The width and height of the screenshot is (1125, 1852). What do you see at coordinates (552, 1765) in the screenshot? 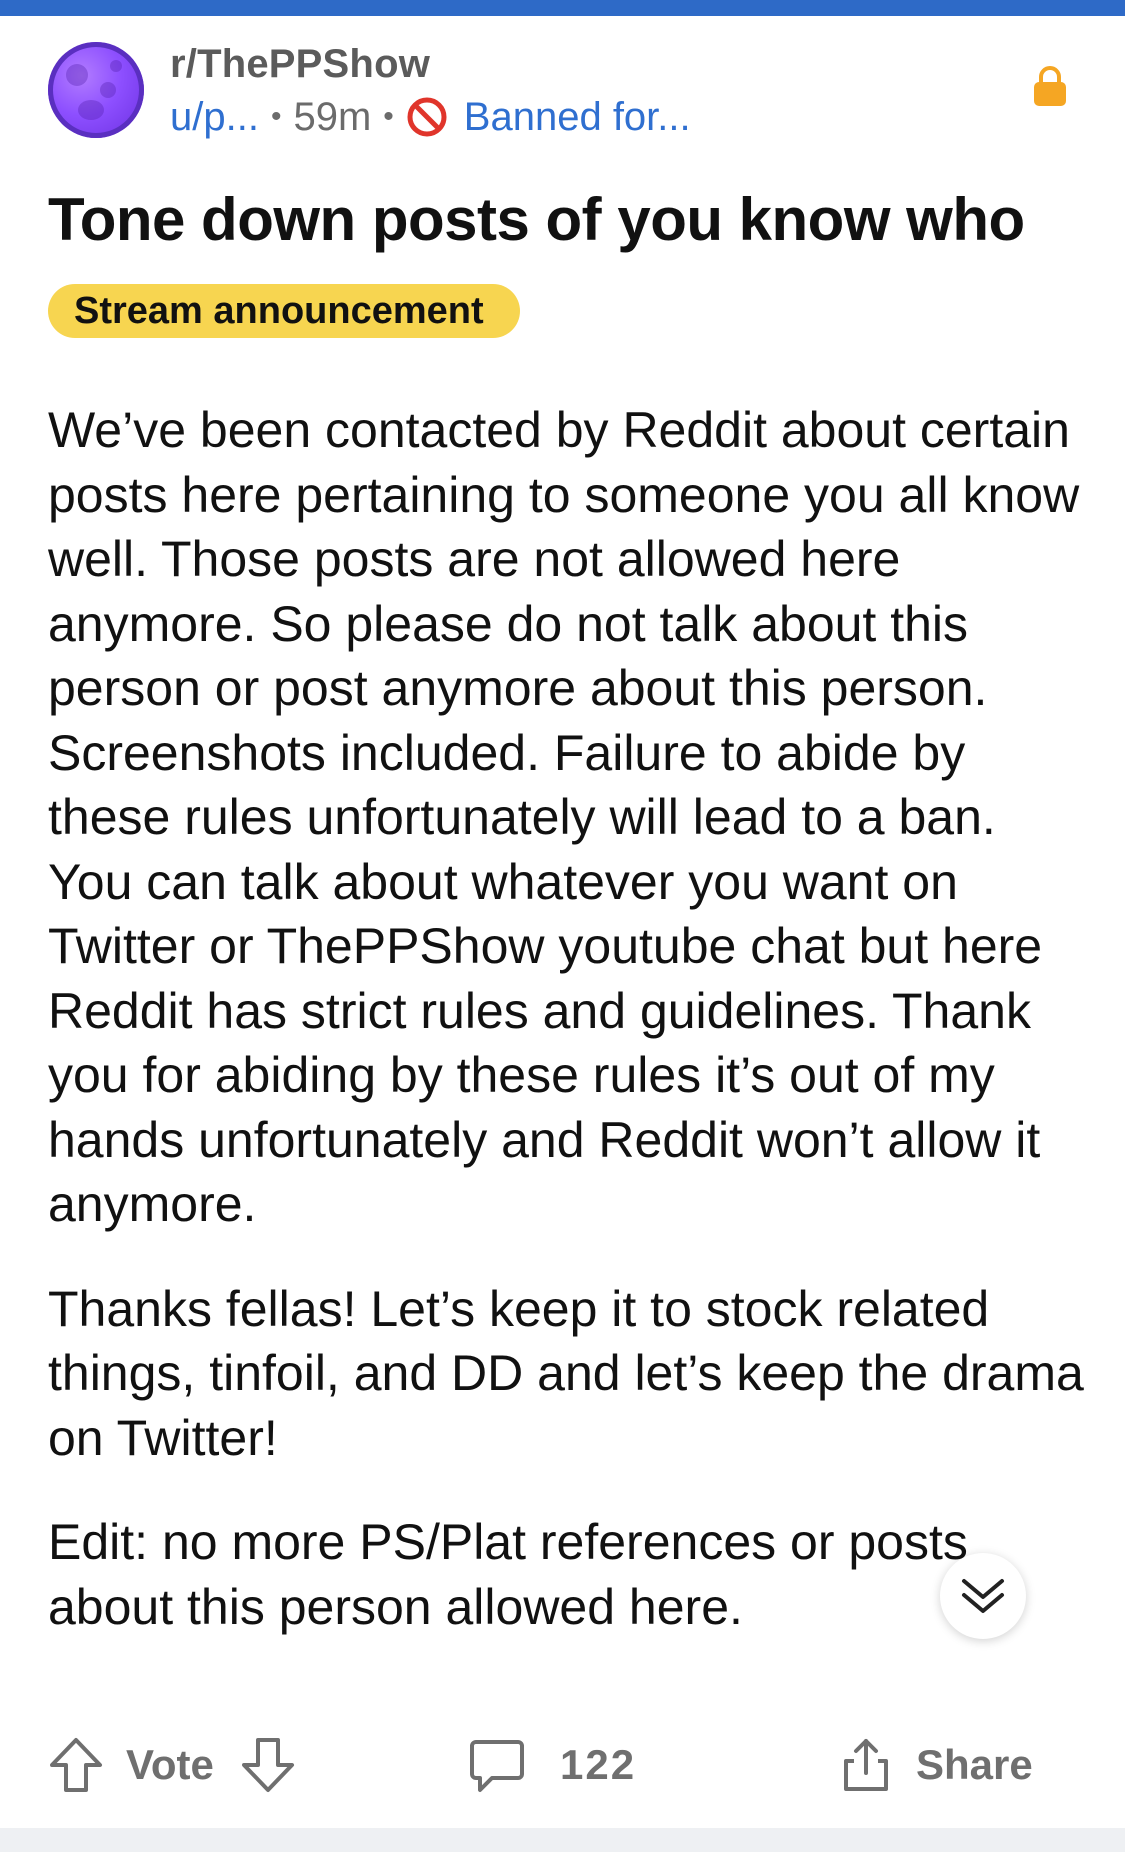
I see `comments-button: 122` at bounding box center [552, 1765].